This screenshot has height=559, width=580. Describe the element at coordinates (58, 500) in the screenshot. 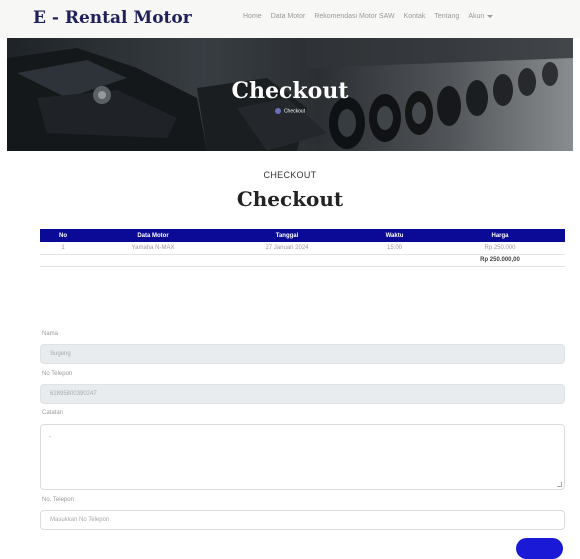

I see `telepon2-label: No. Telepon` at that location.